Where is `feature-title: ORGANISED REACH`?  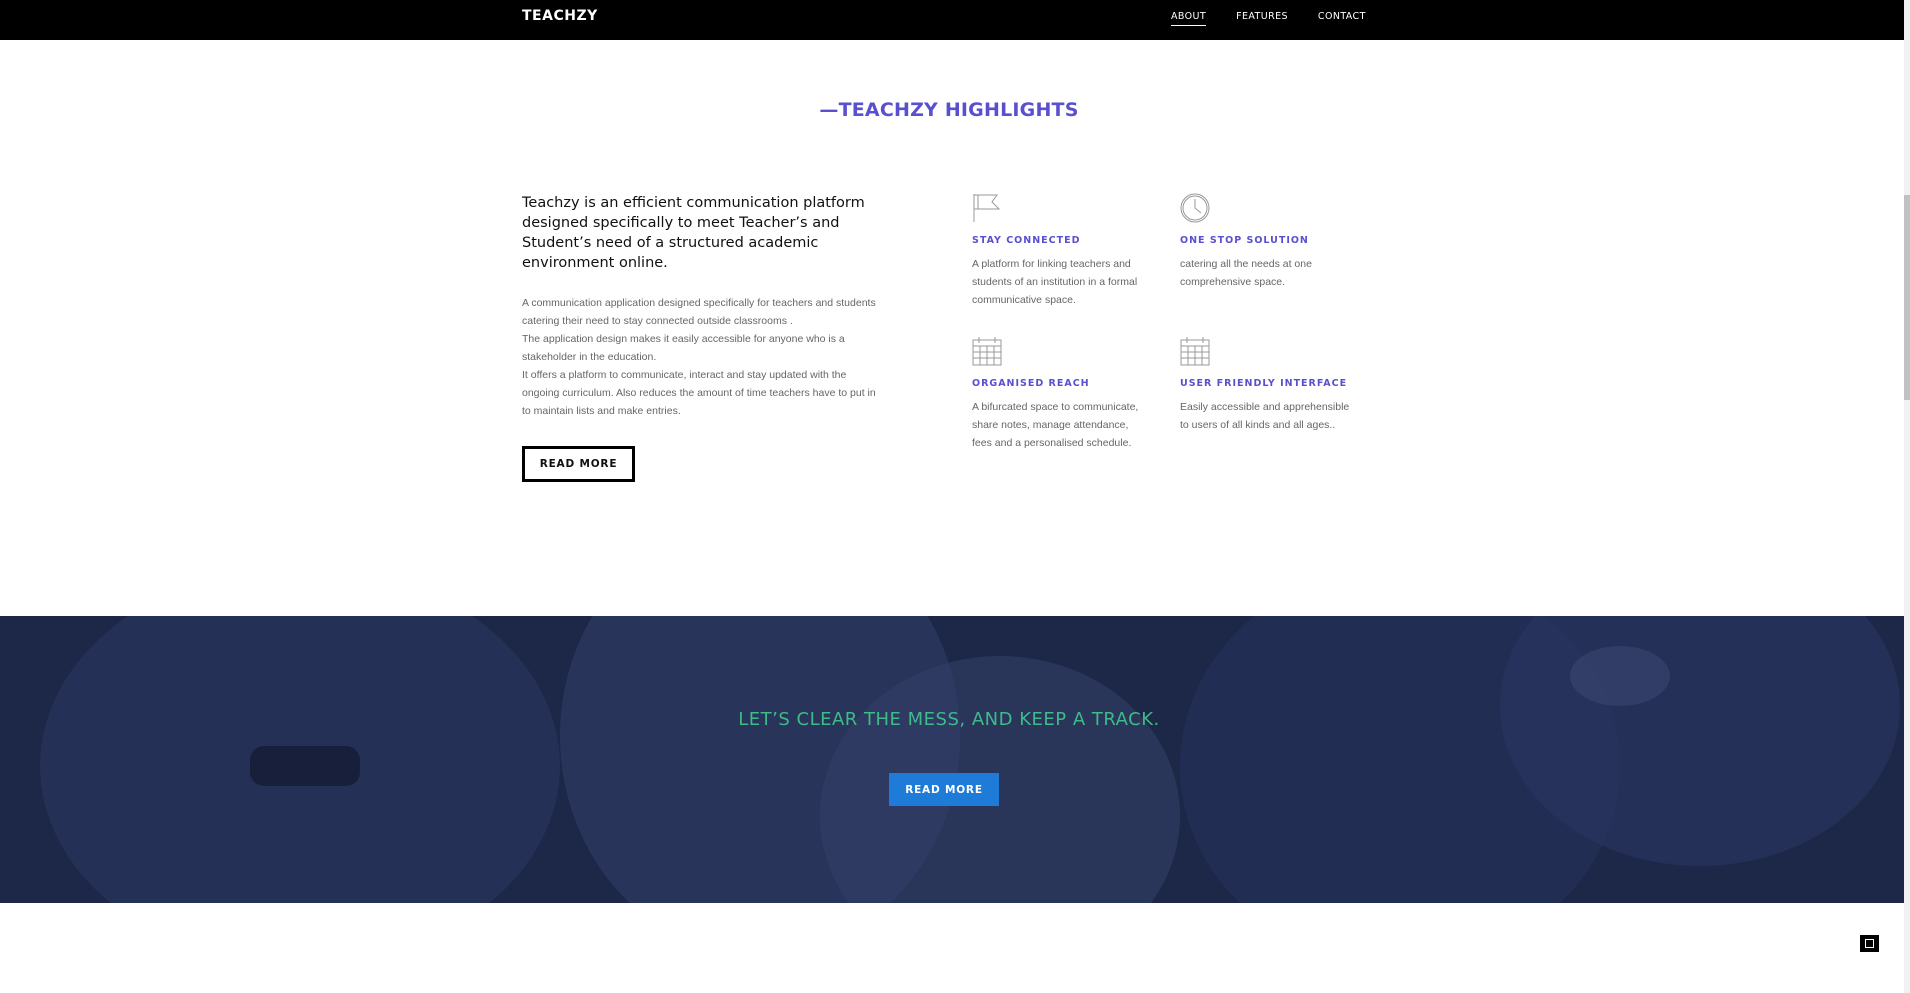 feature-title: ORGANISED REACH is located at coordinates (1031, 383).